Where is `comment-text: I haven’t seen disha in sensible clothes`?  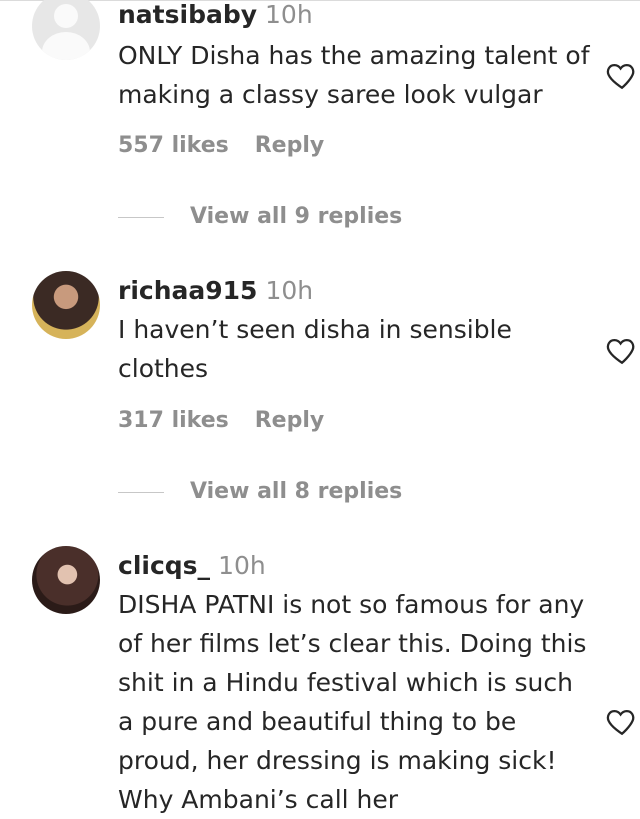 comment-text: I haven’t seen disha in sensible clothes is located at coordinates (315, 349).